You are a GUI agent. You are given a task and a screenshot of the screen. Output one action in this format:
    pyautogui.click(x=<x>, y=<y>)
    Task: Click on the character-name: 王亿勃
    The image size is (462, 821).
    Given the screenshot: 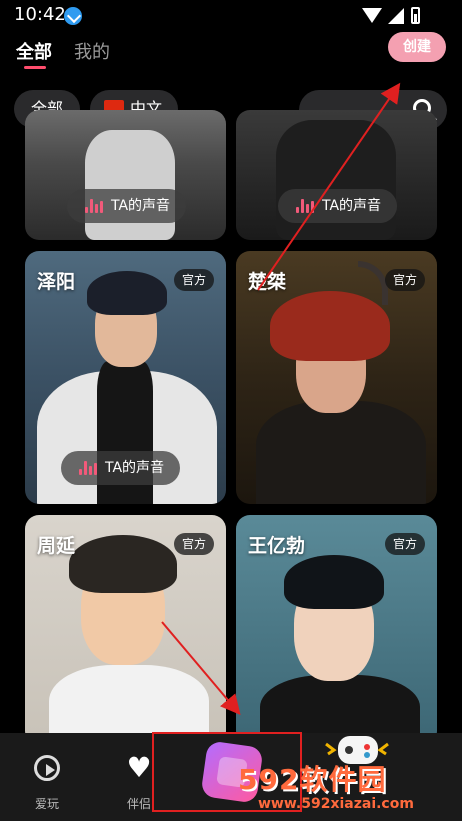 What is the action you would take?
    pyautogui.click(x=277, y=546)
    